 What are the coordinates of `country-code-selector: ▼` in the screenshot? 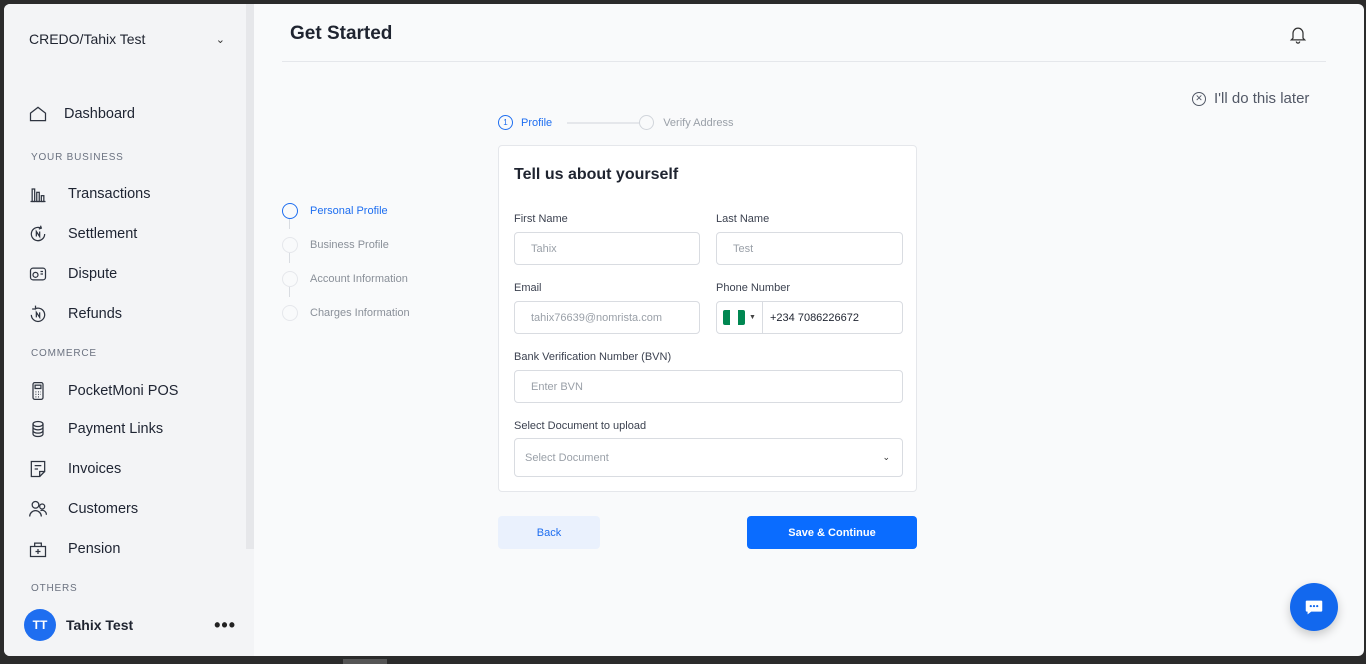 It's located at (740, 317).